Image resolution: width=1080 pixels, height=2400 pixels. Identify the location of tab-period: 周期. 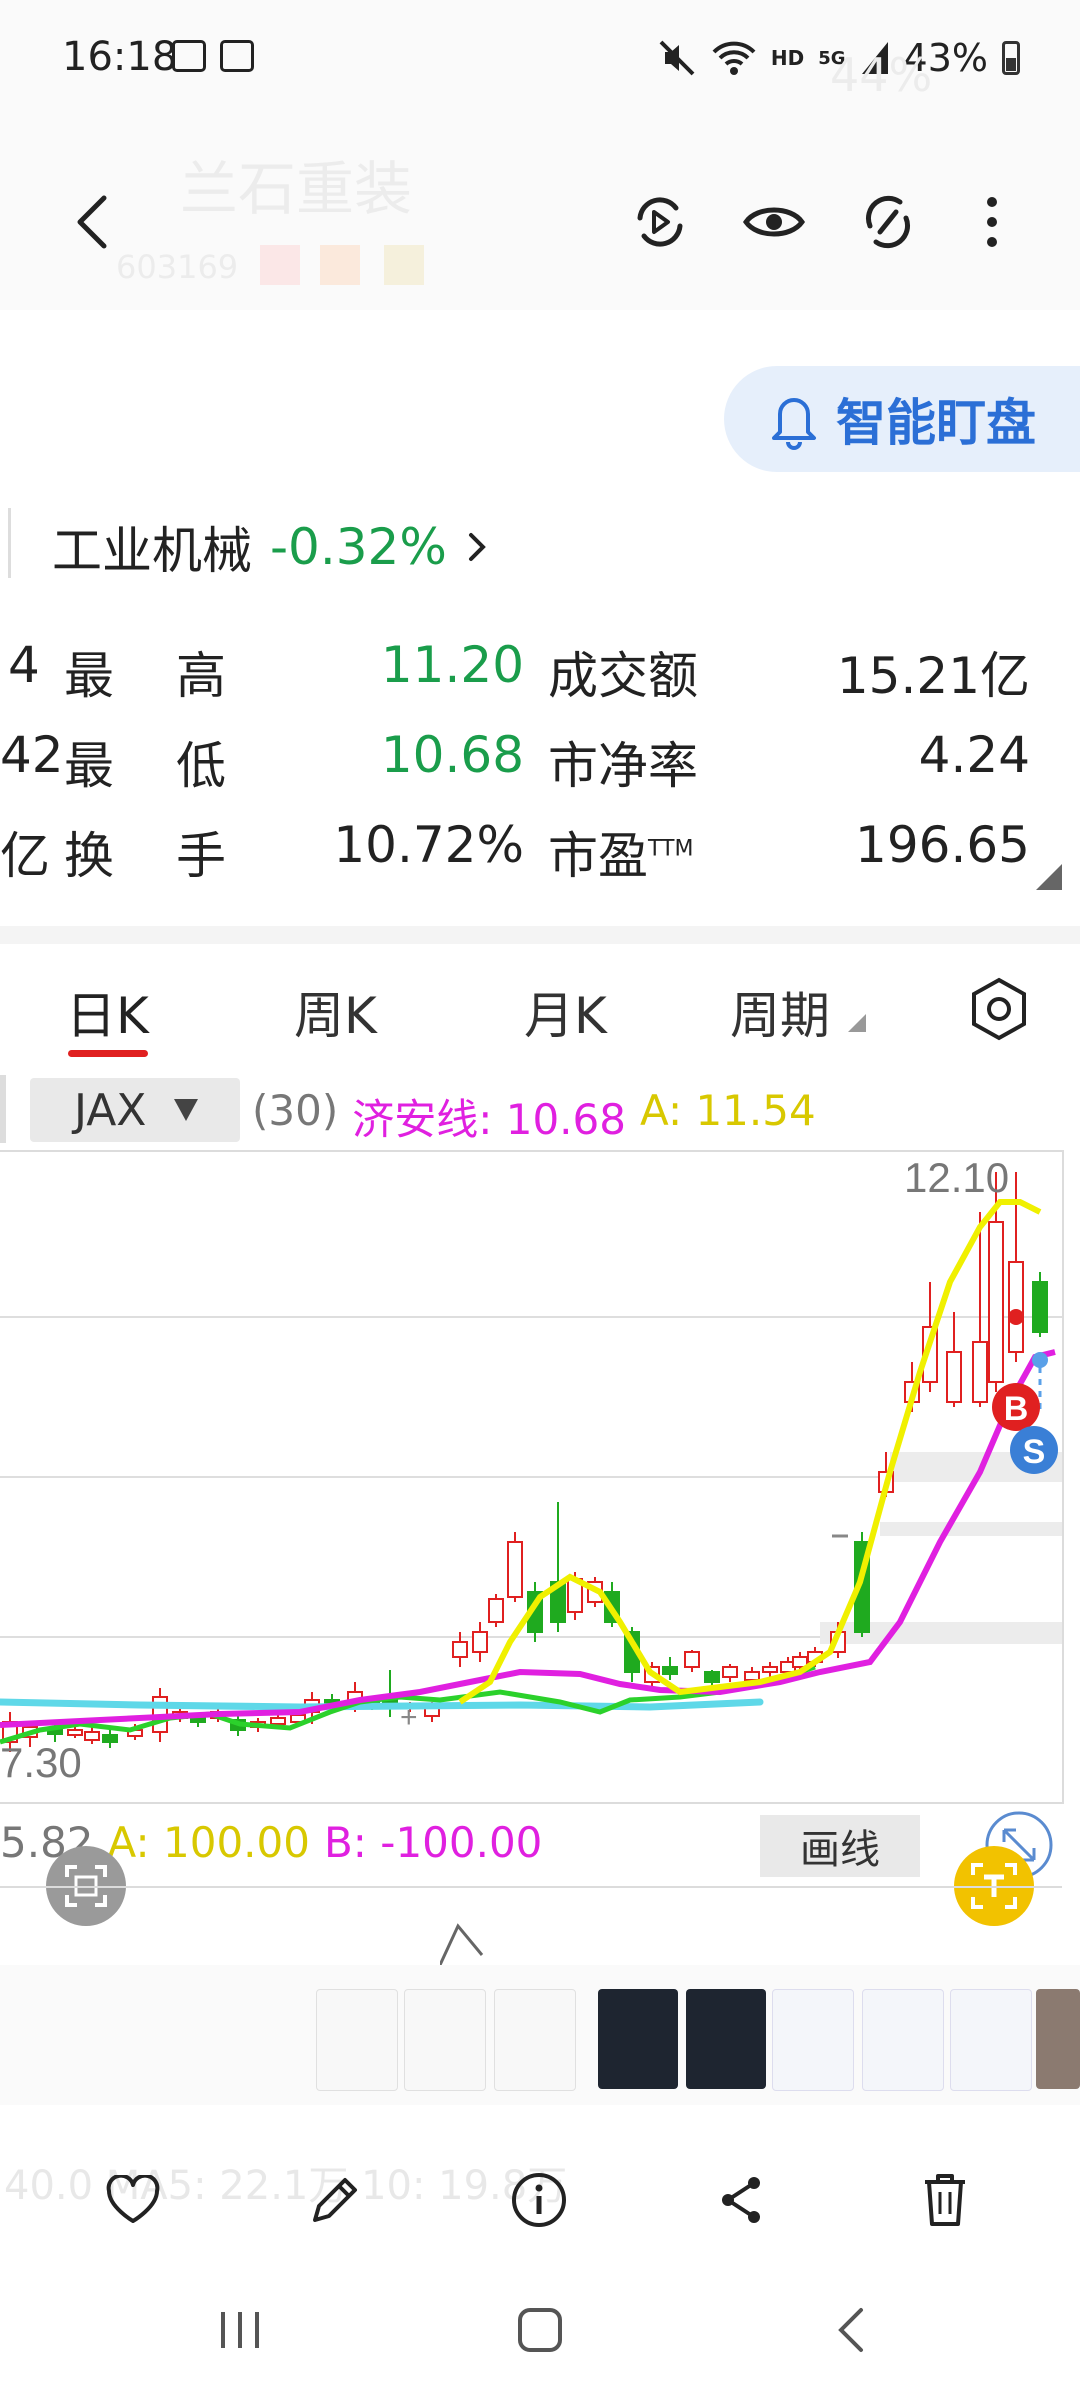
(780, 1012).